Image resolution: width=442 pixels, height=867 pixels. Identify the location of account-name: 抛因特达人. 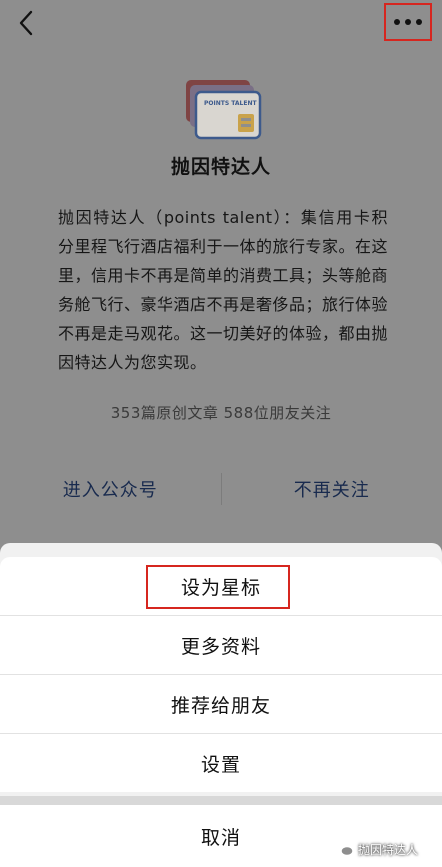
(220, 167).